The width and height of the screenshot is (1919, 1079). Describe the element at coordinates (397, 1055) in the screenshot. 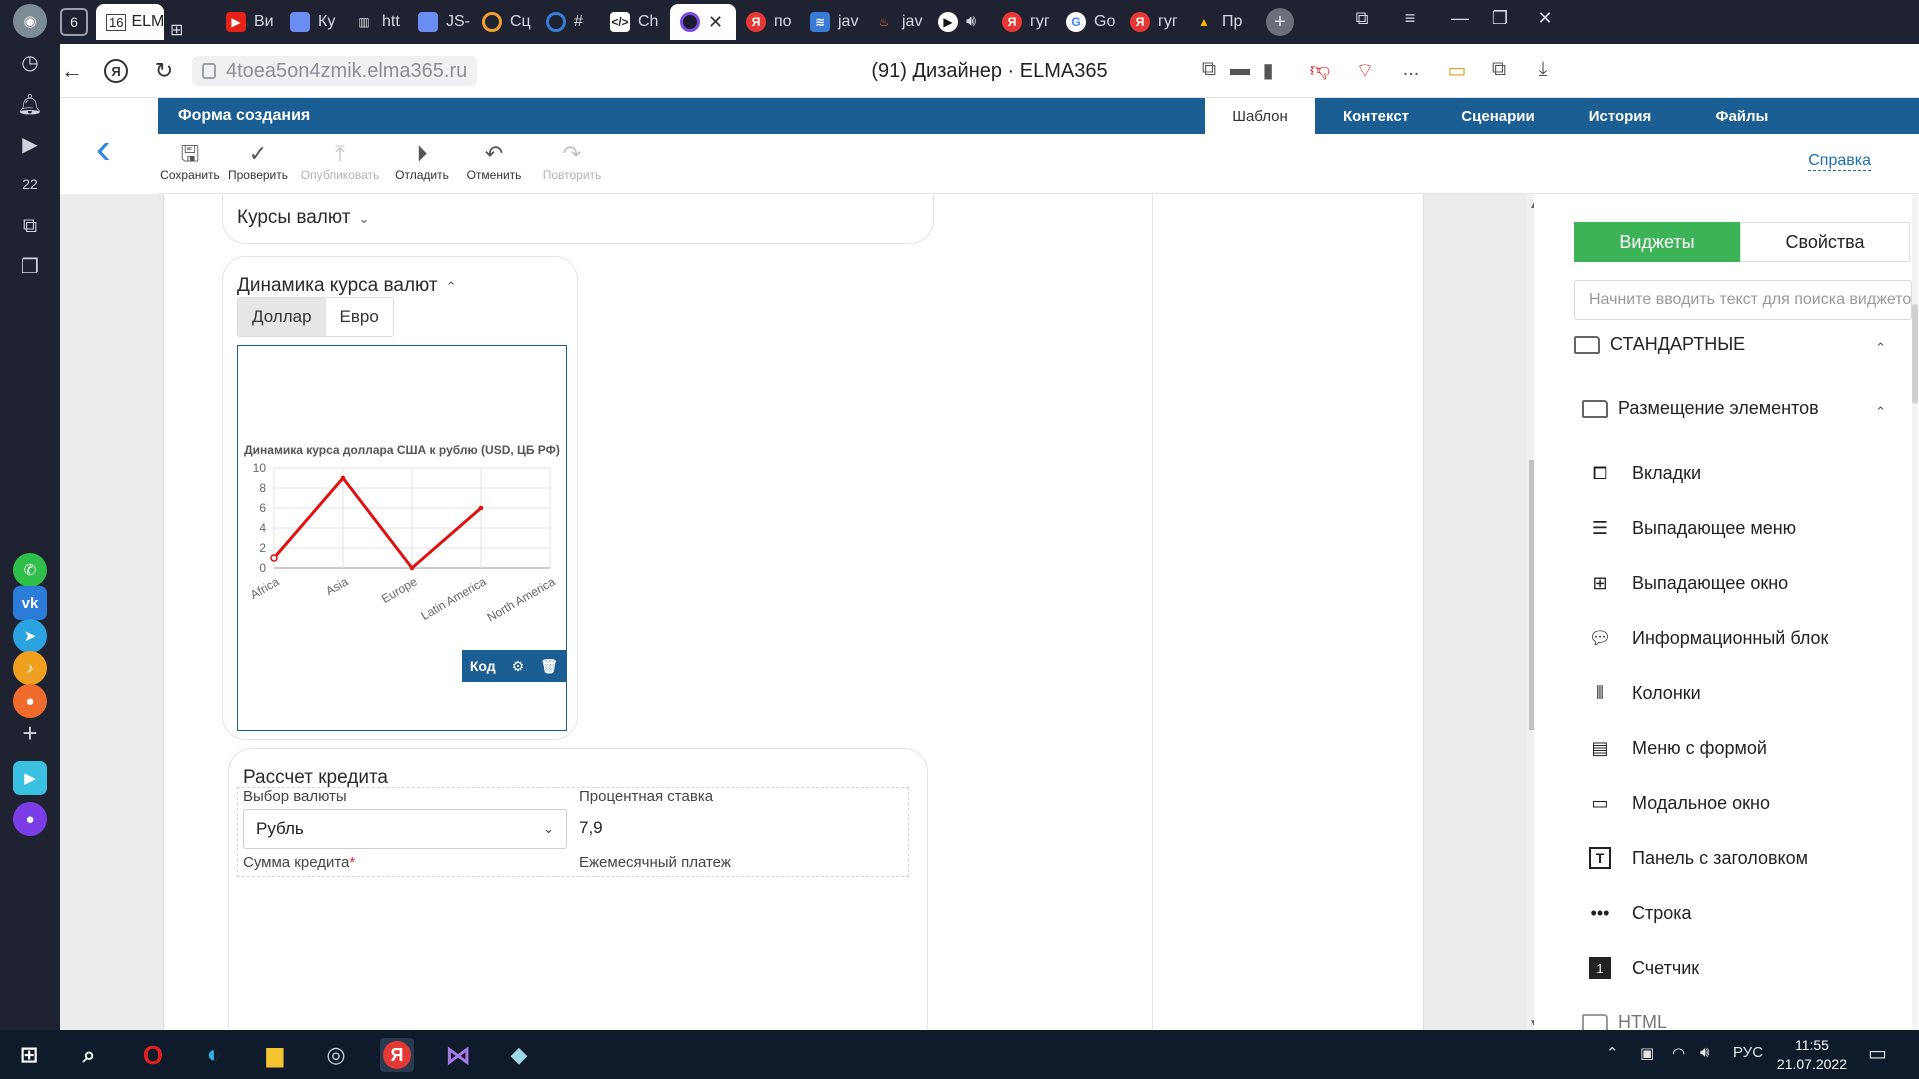

I see `yandex-browser-icon: Я` at that location.